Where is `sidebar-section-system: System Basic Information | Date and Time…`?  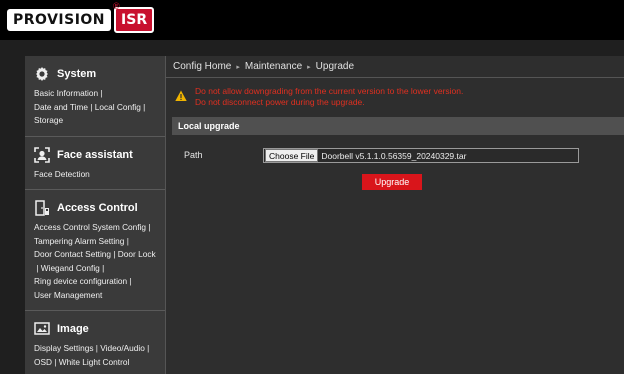 sidebar-section-system: System Basic Information | Date and Time… is located at coordinates (95, 96).